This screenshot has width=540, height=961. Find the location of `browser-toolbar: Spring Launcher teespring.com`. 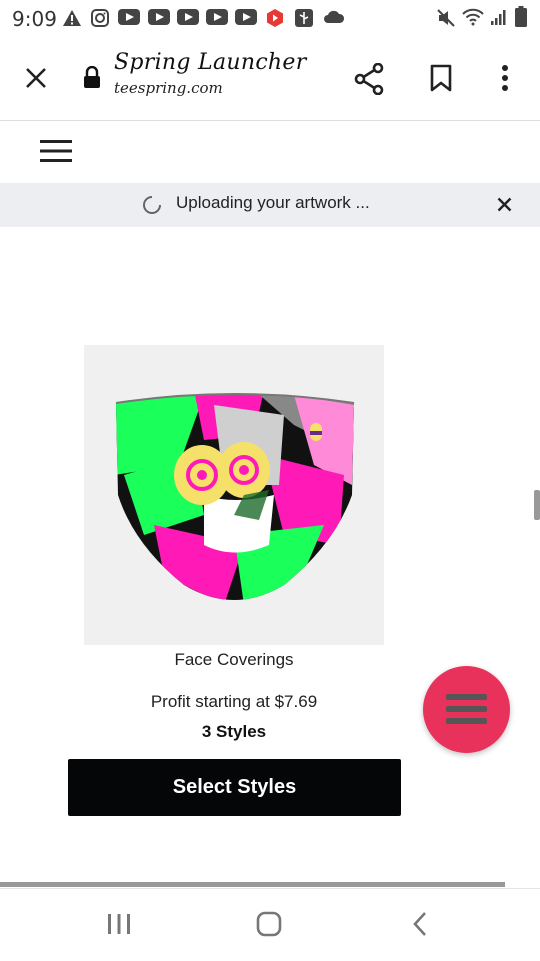

browser-toolbar: Spring Launcher teespring.com is located at coordinates (270, 78).